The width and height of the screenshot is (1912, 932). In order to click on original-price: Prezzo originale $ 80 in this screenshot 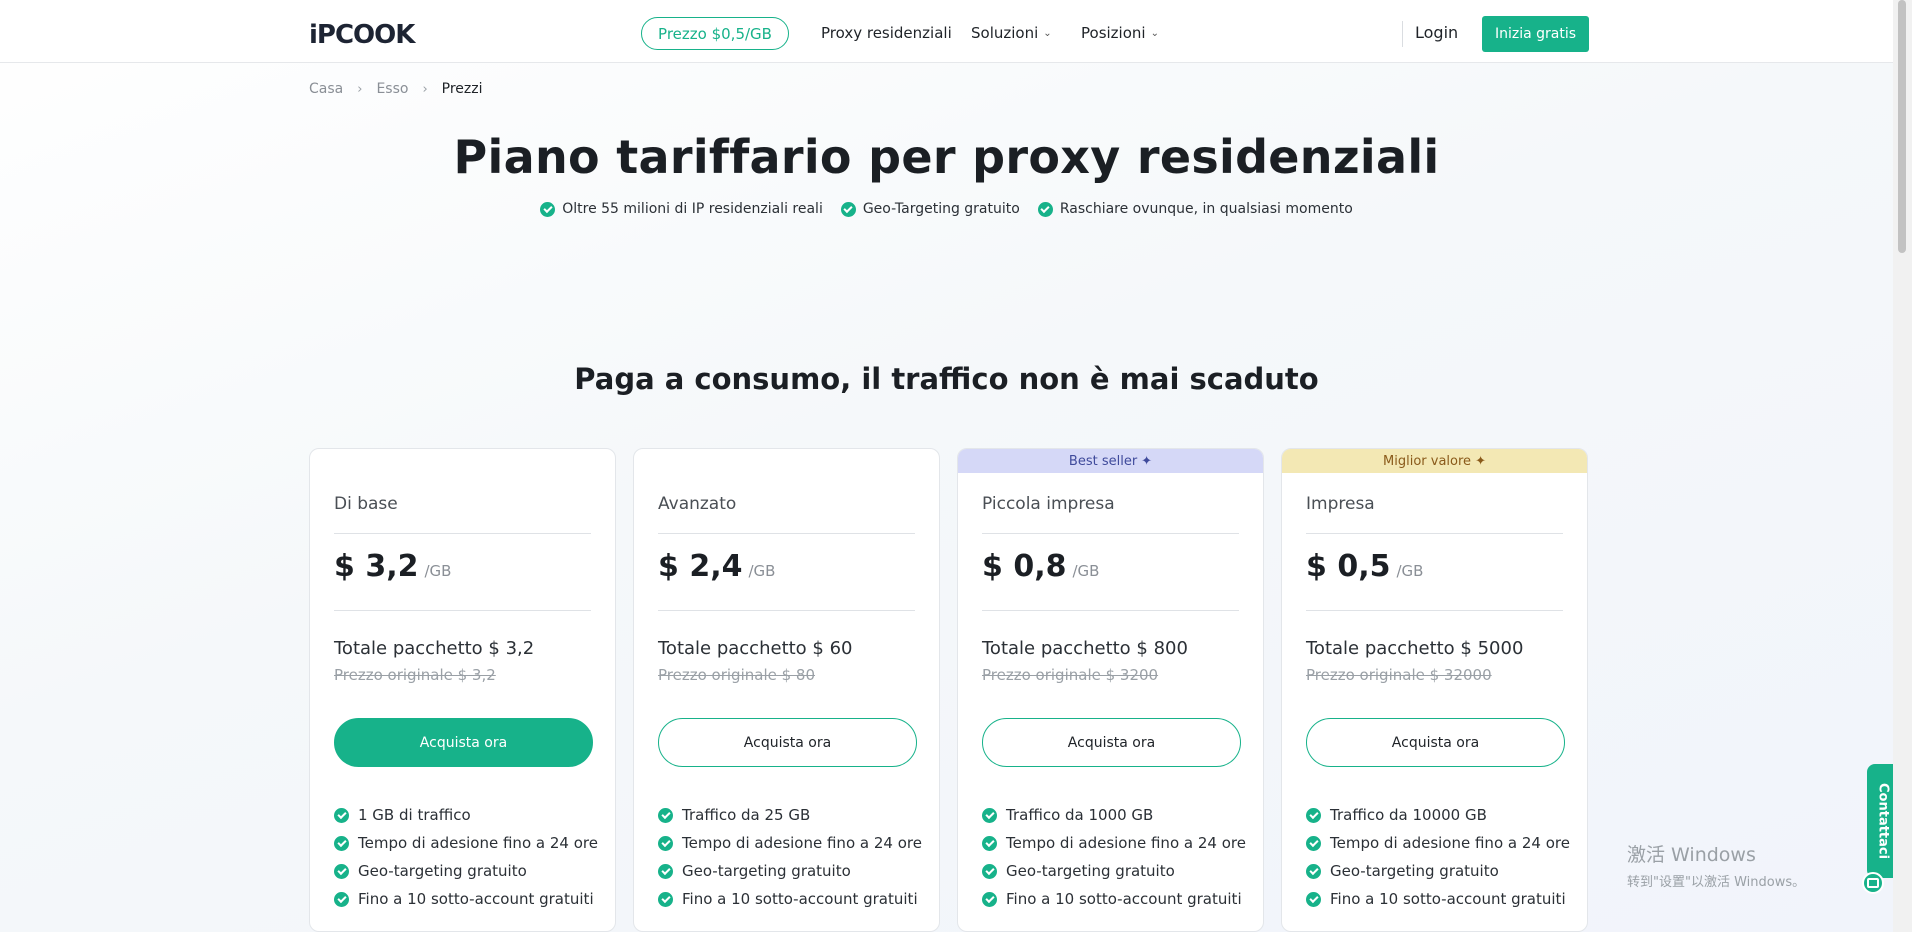, I will do `click(737, 675)`.